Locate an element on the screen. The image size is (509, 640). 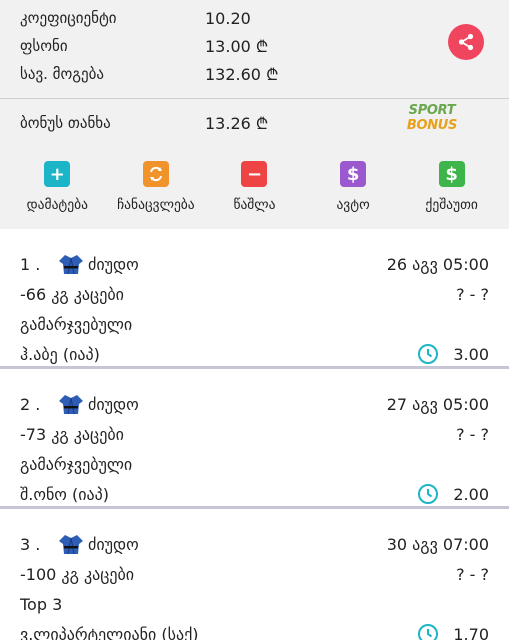
possible-win-label: სავ. მოგება is located at coordinates (62, 74).